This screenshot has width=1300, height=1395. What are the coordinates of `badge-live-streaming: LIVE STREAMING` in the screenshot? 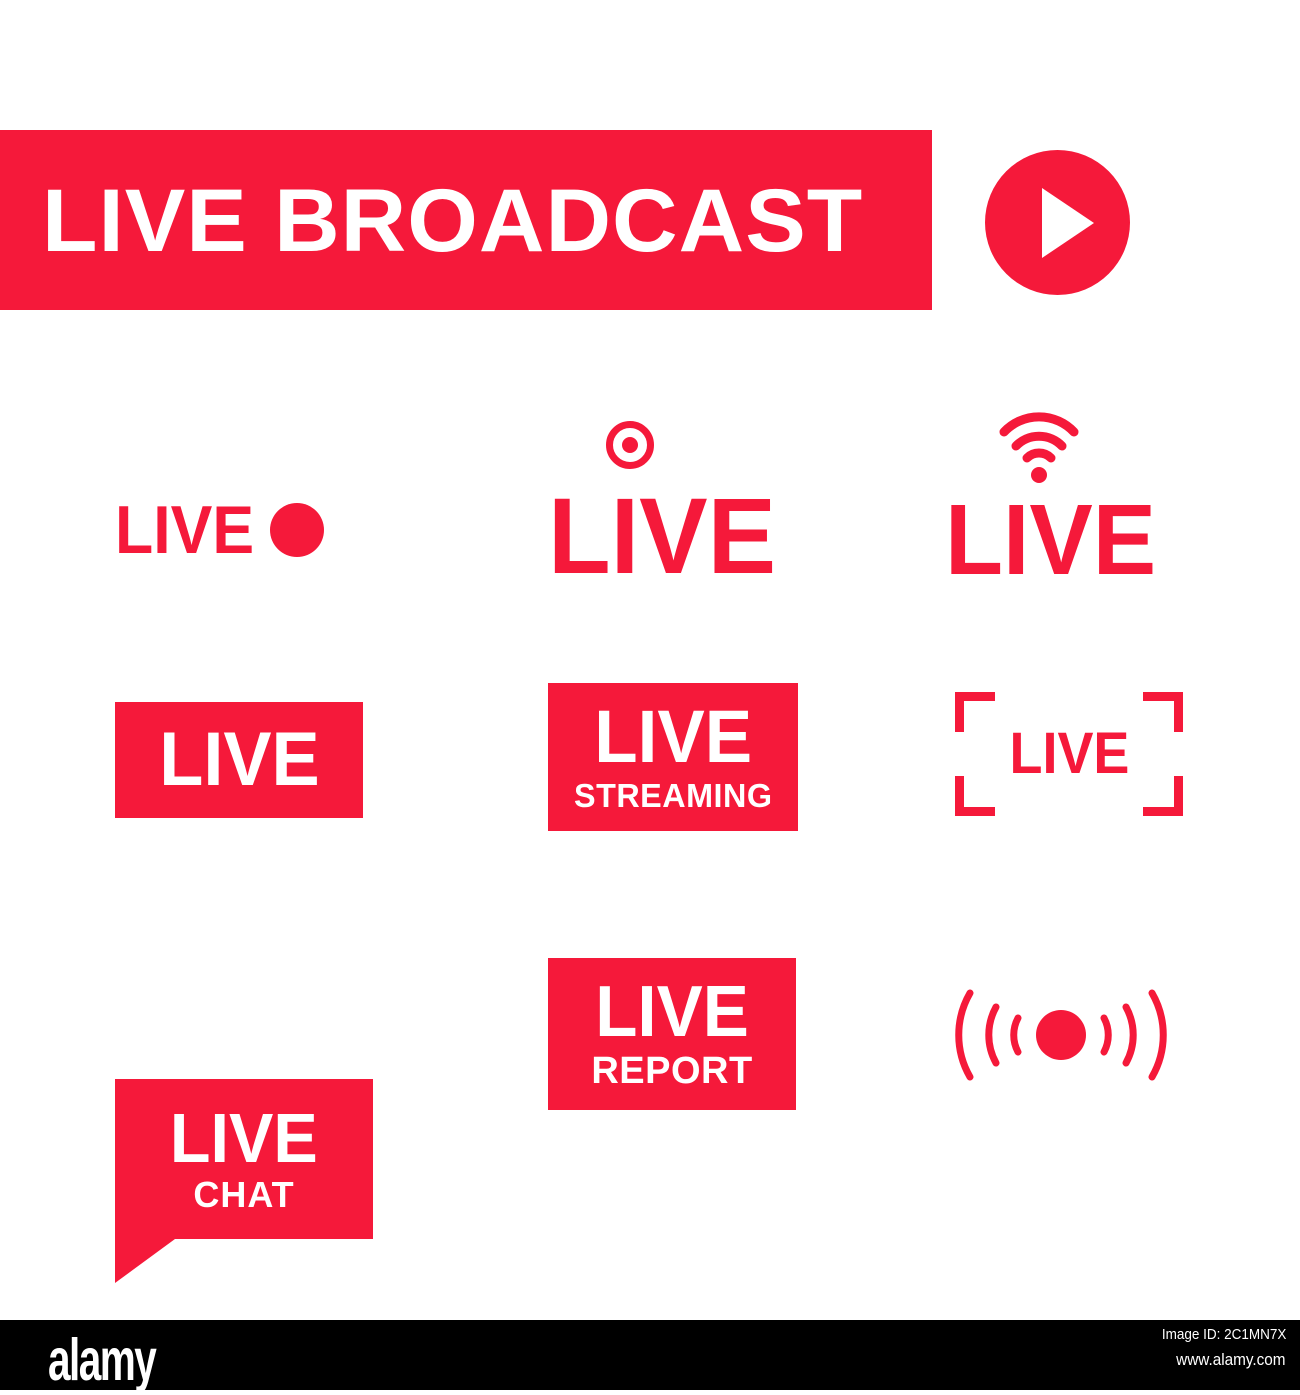 It's located at (673, 757).